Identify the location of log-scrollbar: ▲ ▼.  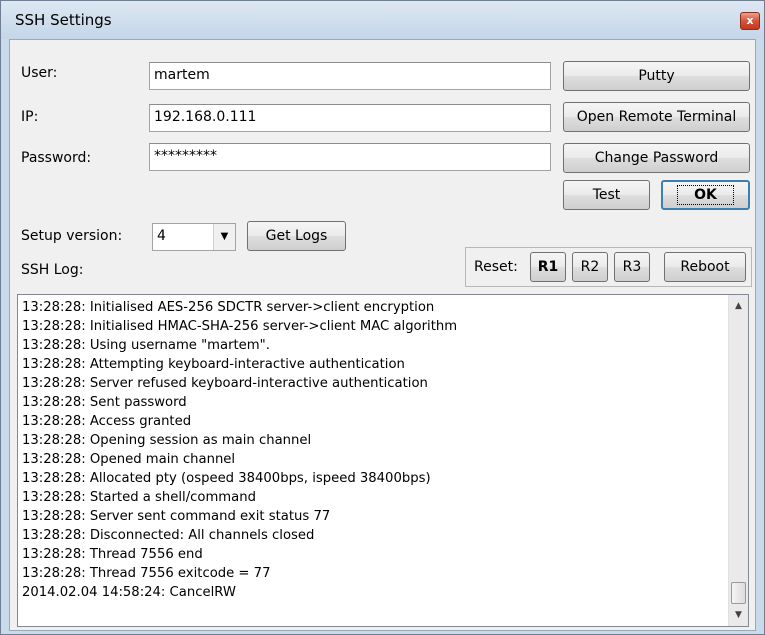
(738, 460).